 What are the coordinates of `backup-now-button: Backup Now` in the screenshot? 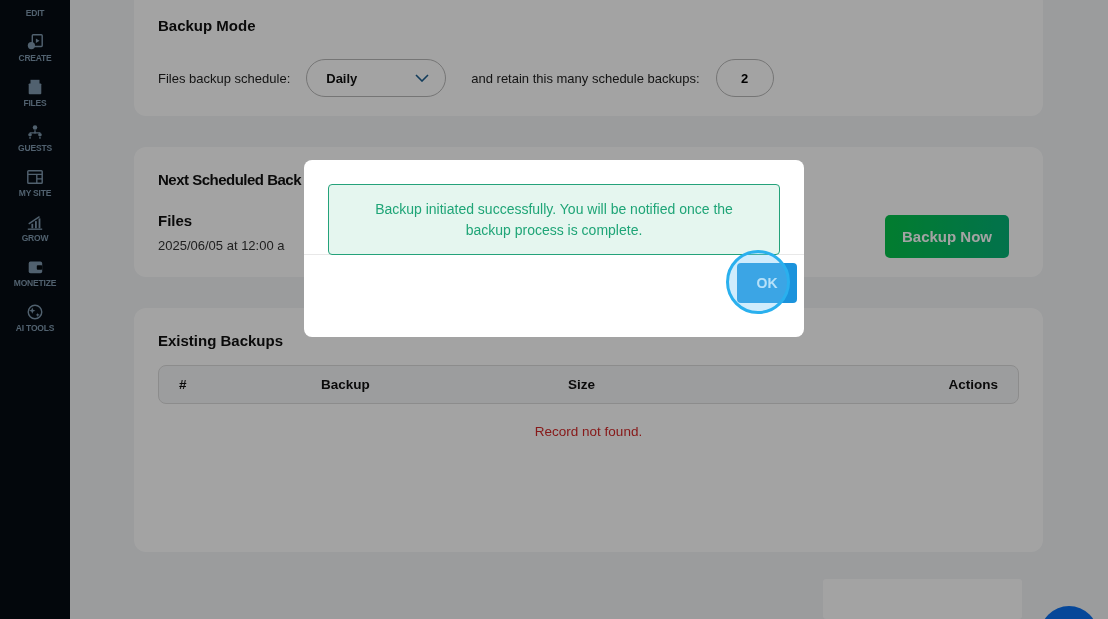 It's located at (947, 237).